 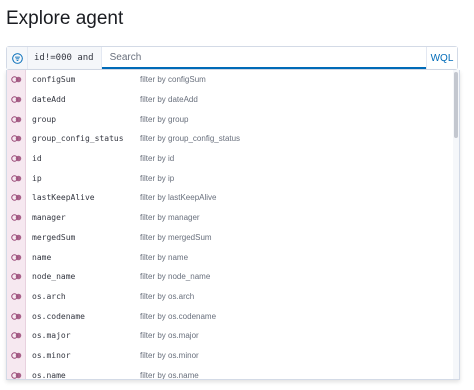 I want to click on suggestion-item: dateAdd filter by dateAdd, so click(x=230, y=99).